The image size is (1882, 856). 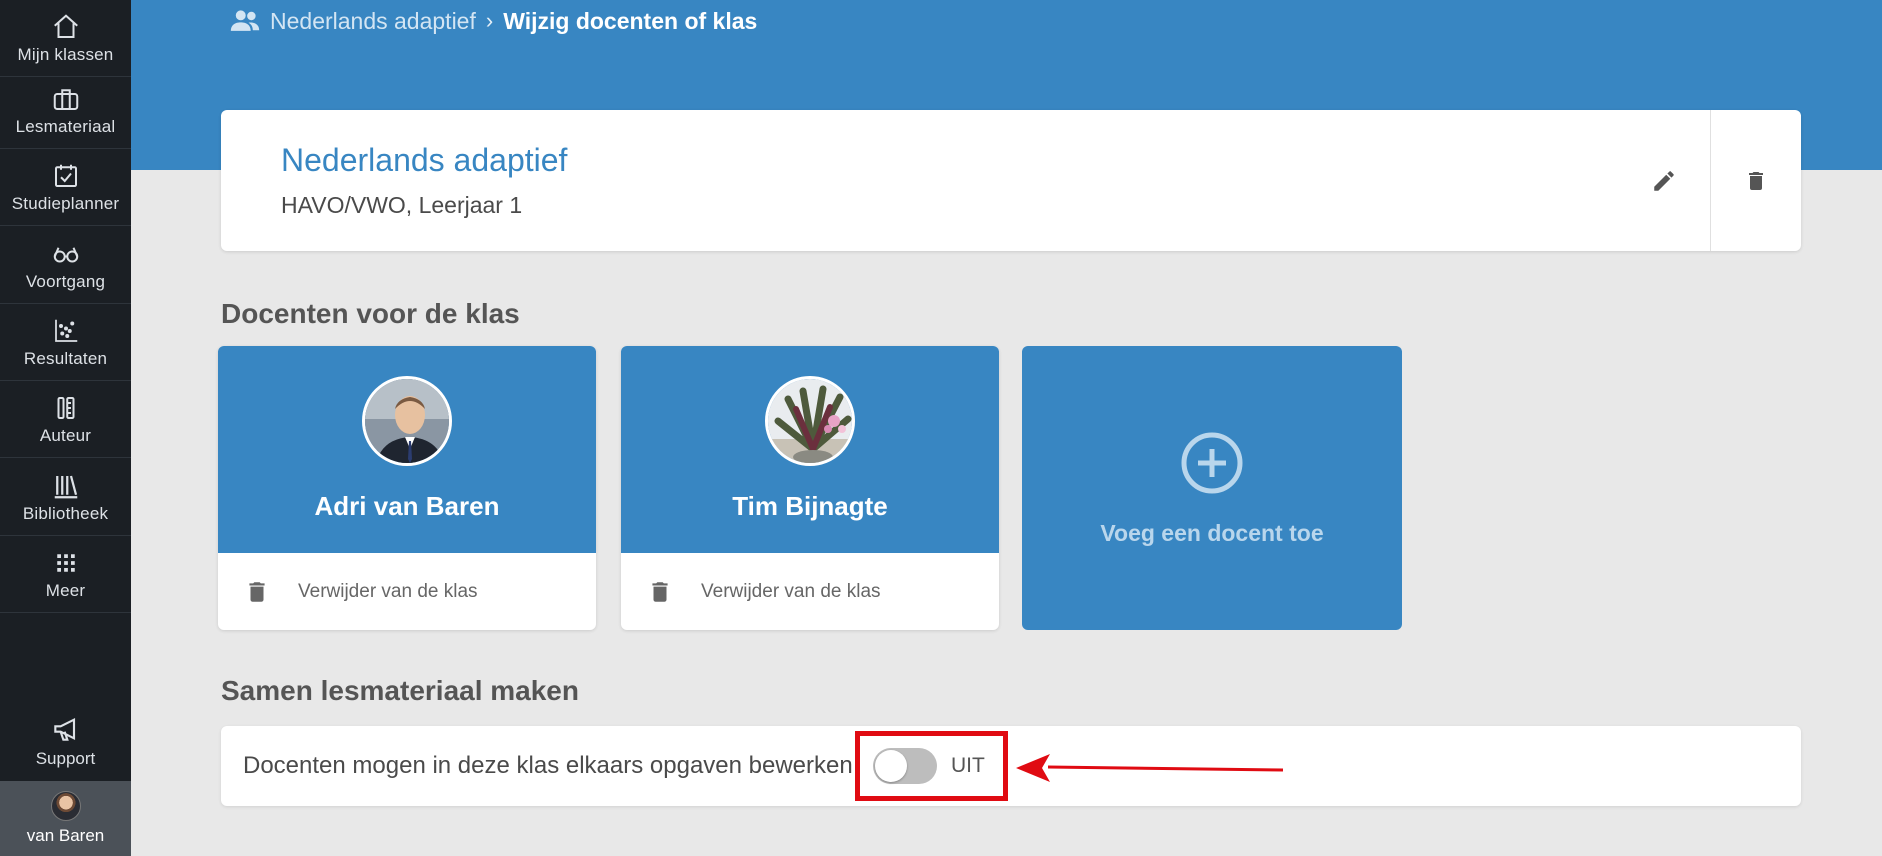 I want to click on section-title-collab: Samen lesmateriaal maken, so click(x=400, y=690).